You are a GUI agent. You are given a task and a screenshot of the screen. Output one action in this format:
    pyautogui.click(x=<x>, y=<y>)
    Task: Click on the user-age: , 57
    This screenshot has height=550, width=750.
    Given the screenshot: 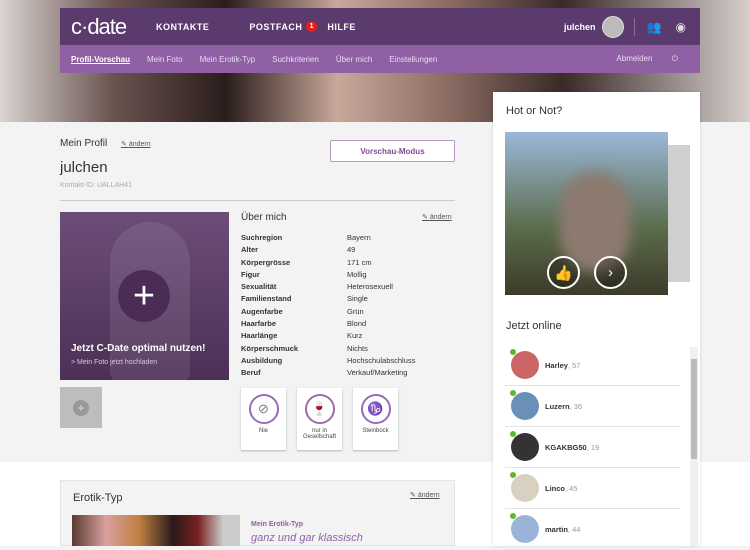 What is the action you would take?
    pyautogui.click(x=574, y=365)
    